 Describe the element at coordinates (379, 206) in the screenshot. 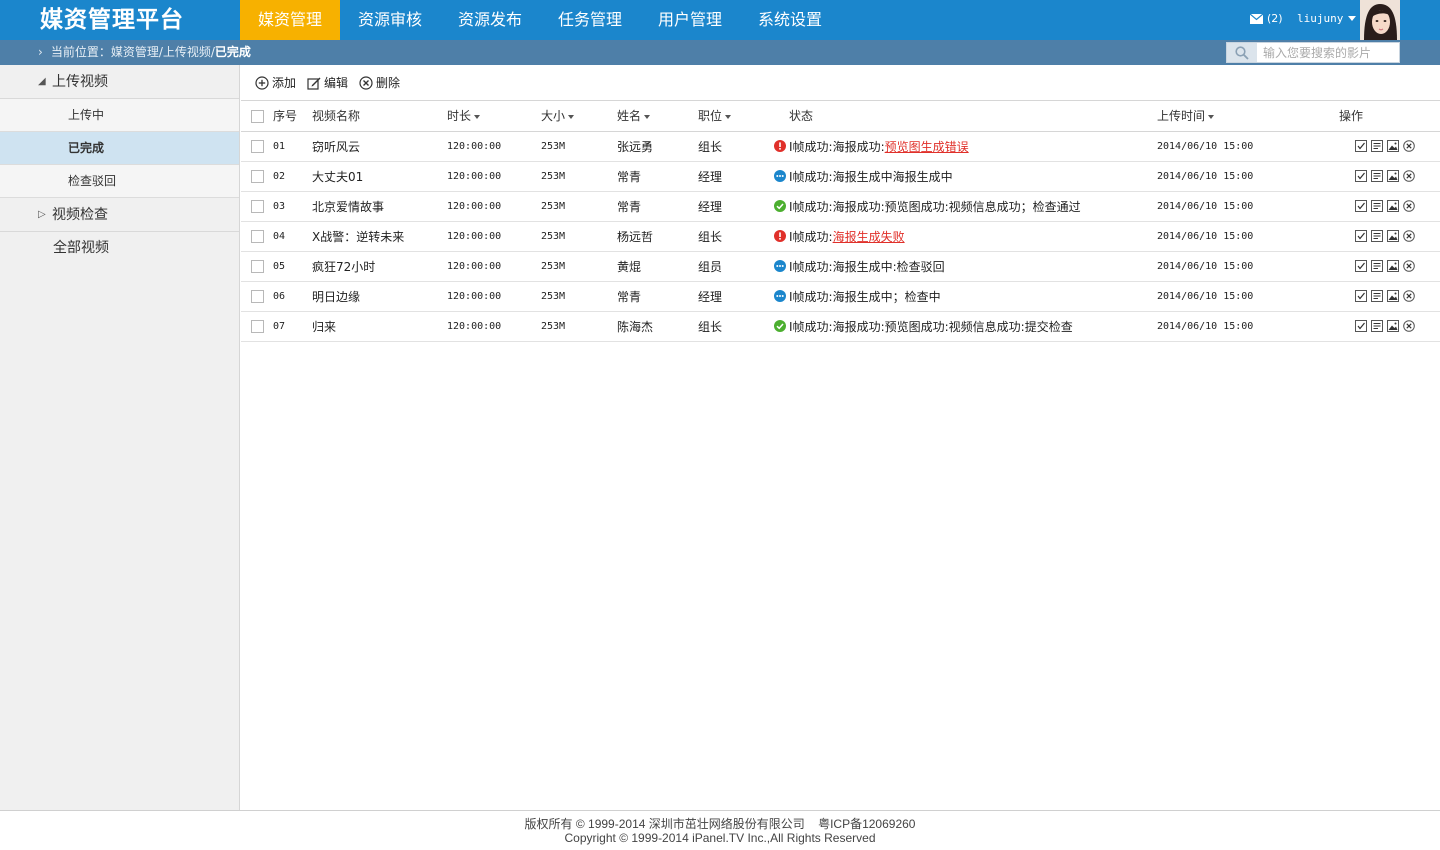

I see `cell-video-name: 北京爱情故事` at that location.